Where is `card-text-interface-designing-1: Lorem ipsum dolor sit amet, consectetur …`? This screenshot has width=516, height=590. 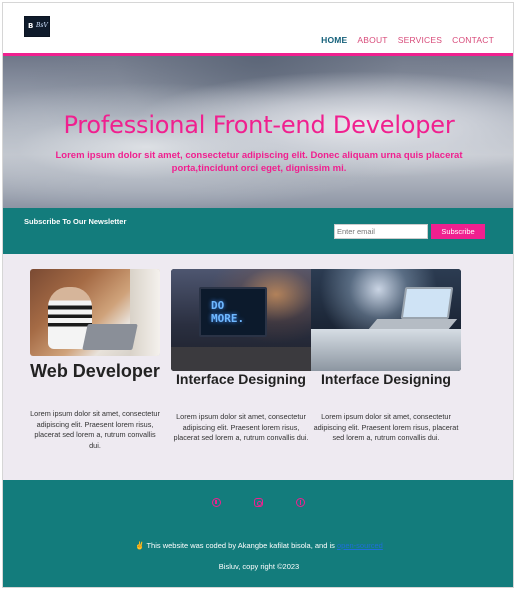
card-text-interface-designing-1: Lorem ipsum dolor sit amet, consectetur … is located at coordinates (241, 427).